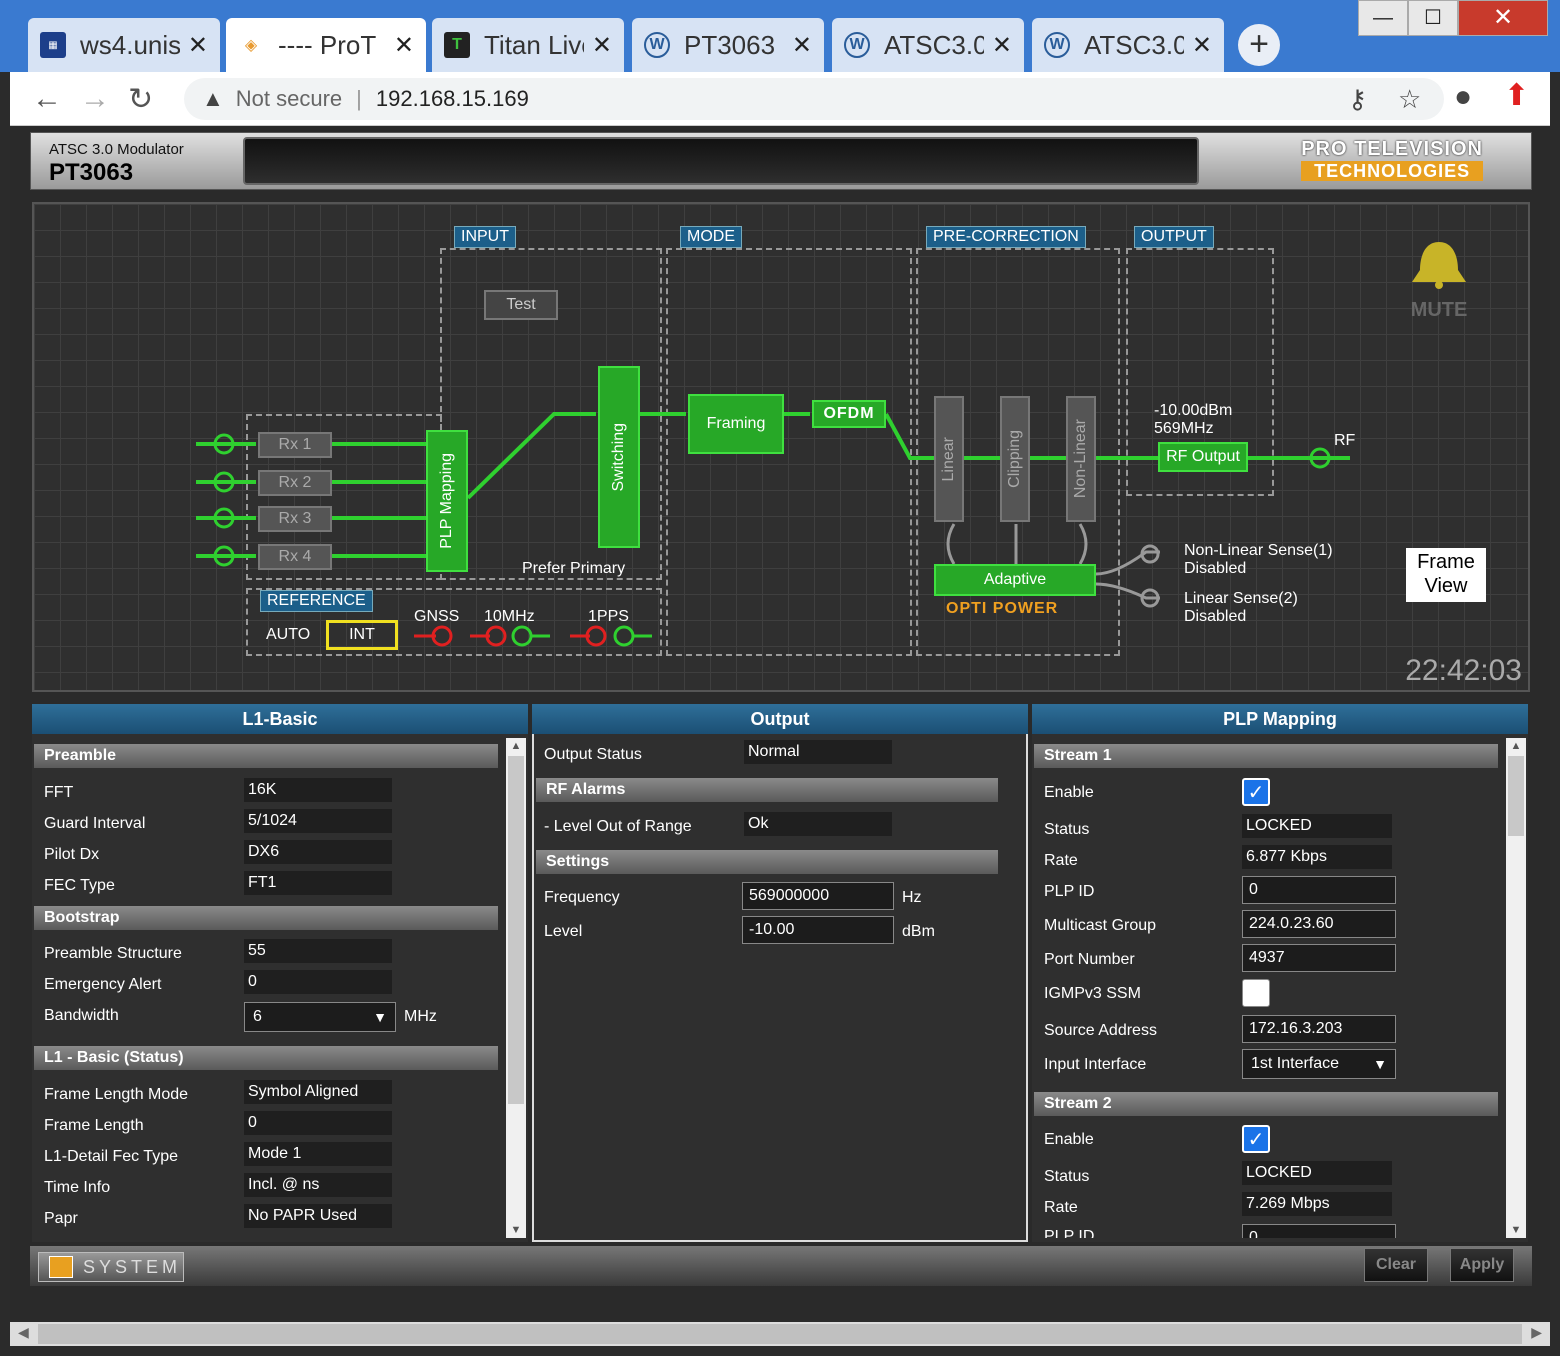 This screenshot has height=1356, width=1560. I want to click on star-bookmark-icon: ☆, so click(1409, 99).